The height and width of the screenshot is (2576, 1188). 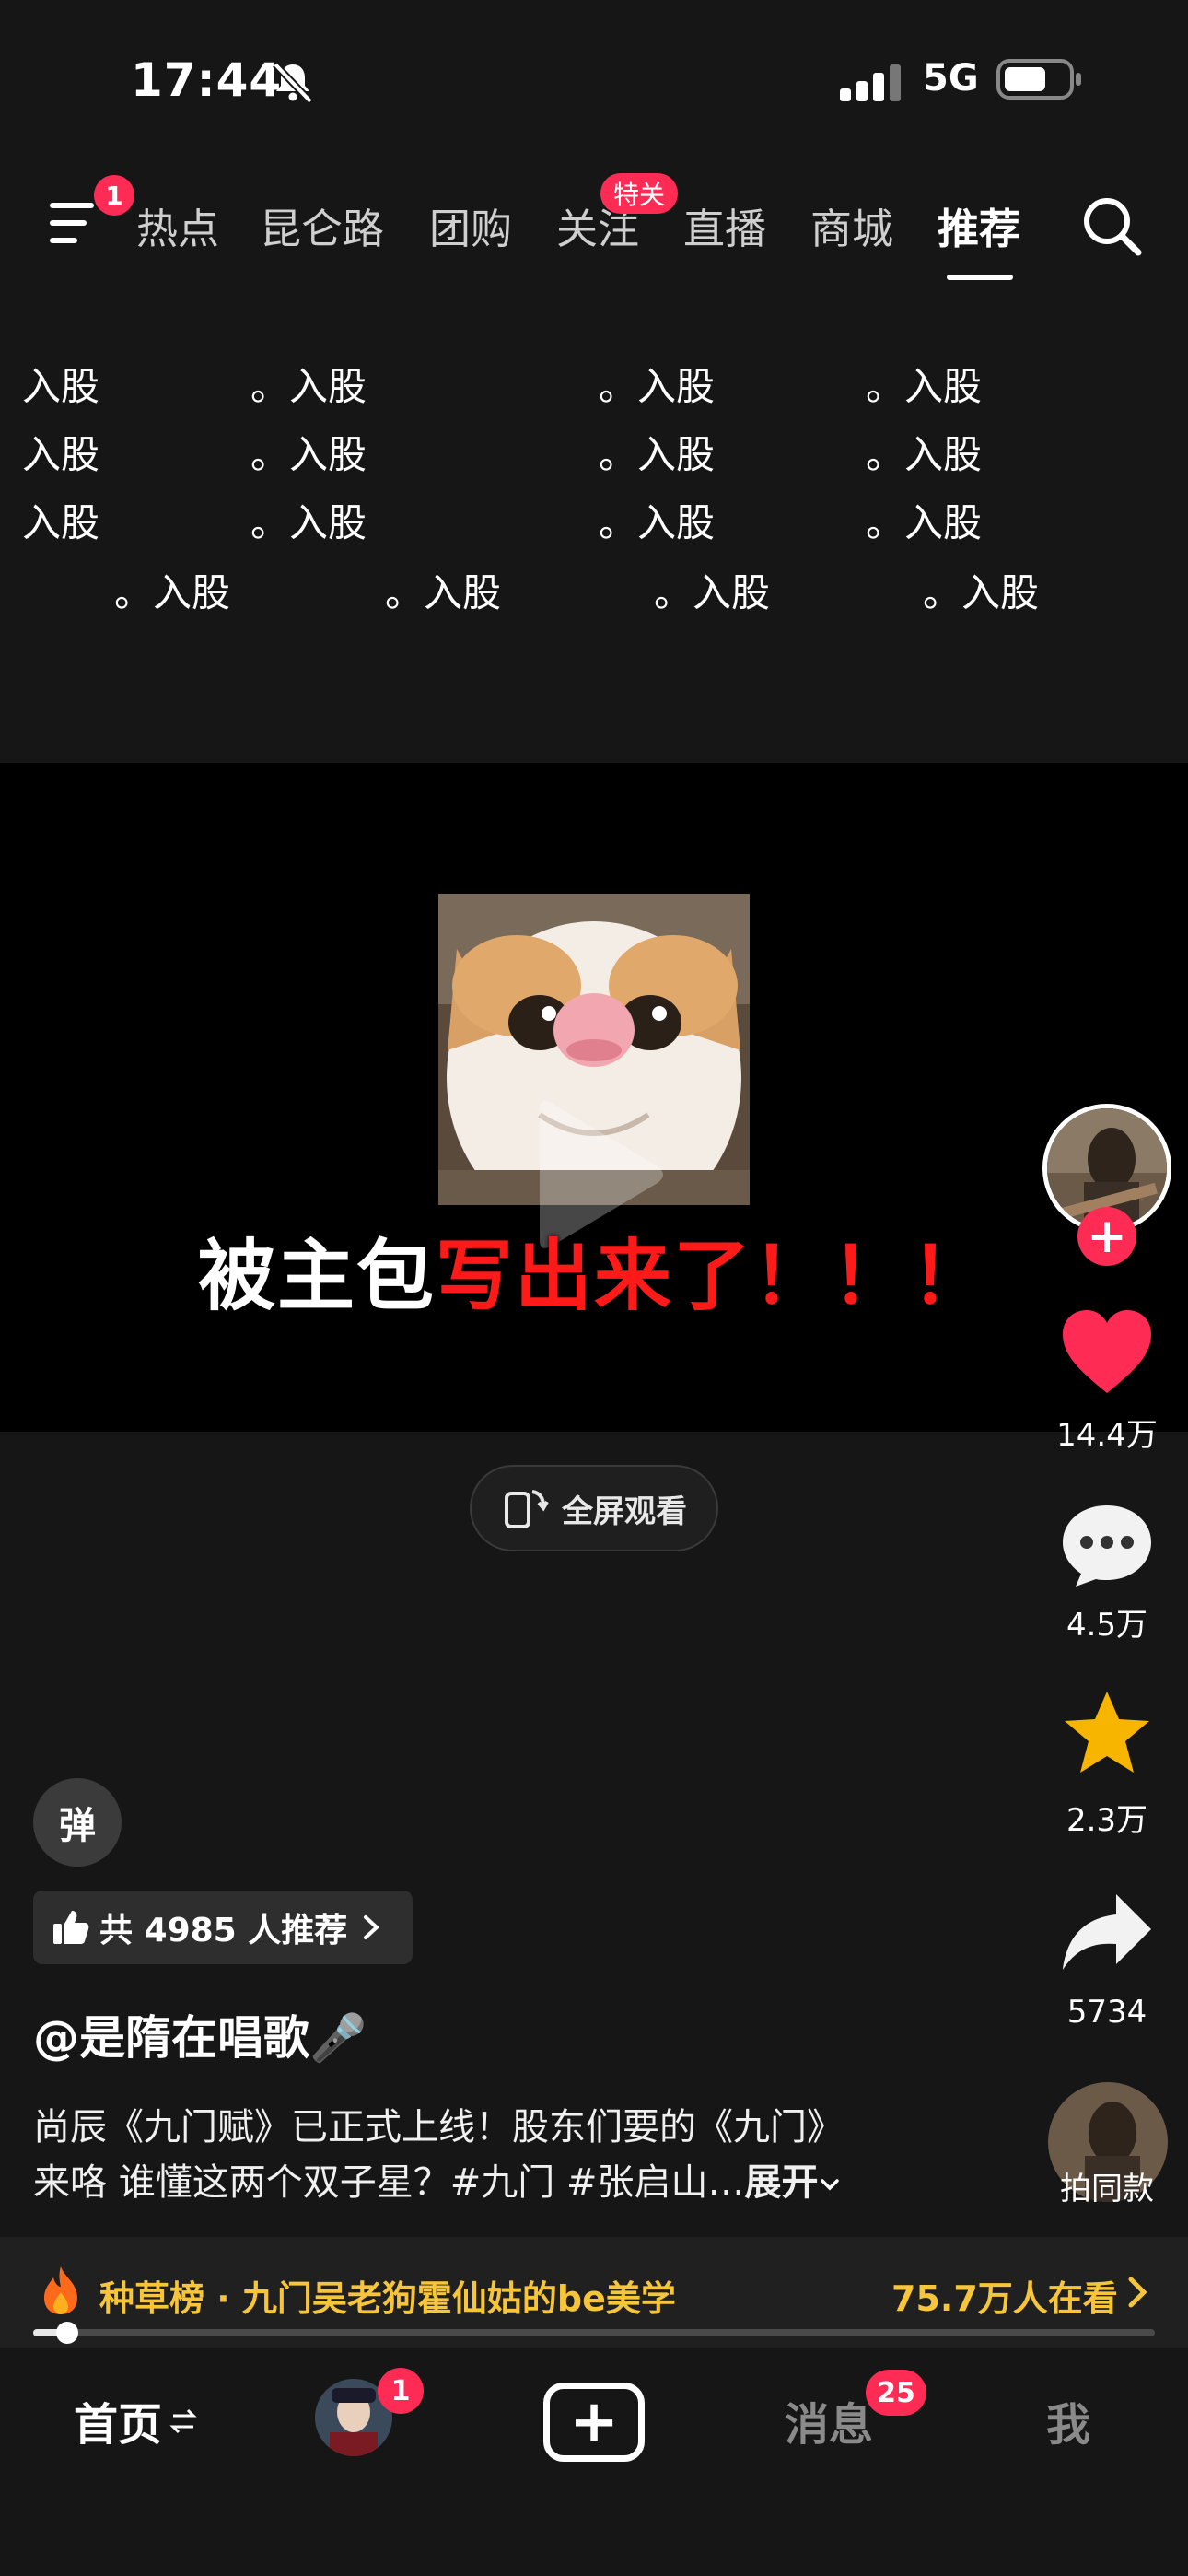 What do you see at coordinates (200, 2034) in the screenshot?
I see `author-name: @是隋在唱歌🎤` at bounding box center [200, 2034].